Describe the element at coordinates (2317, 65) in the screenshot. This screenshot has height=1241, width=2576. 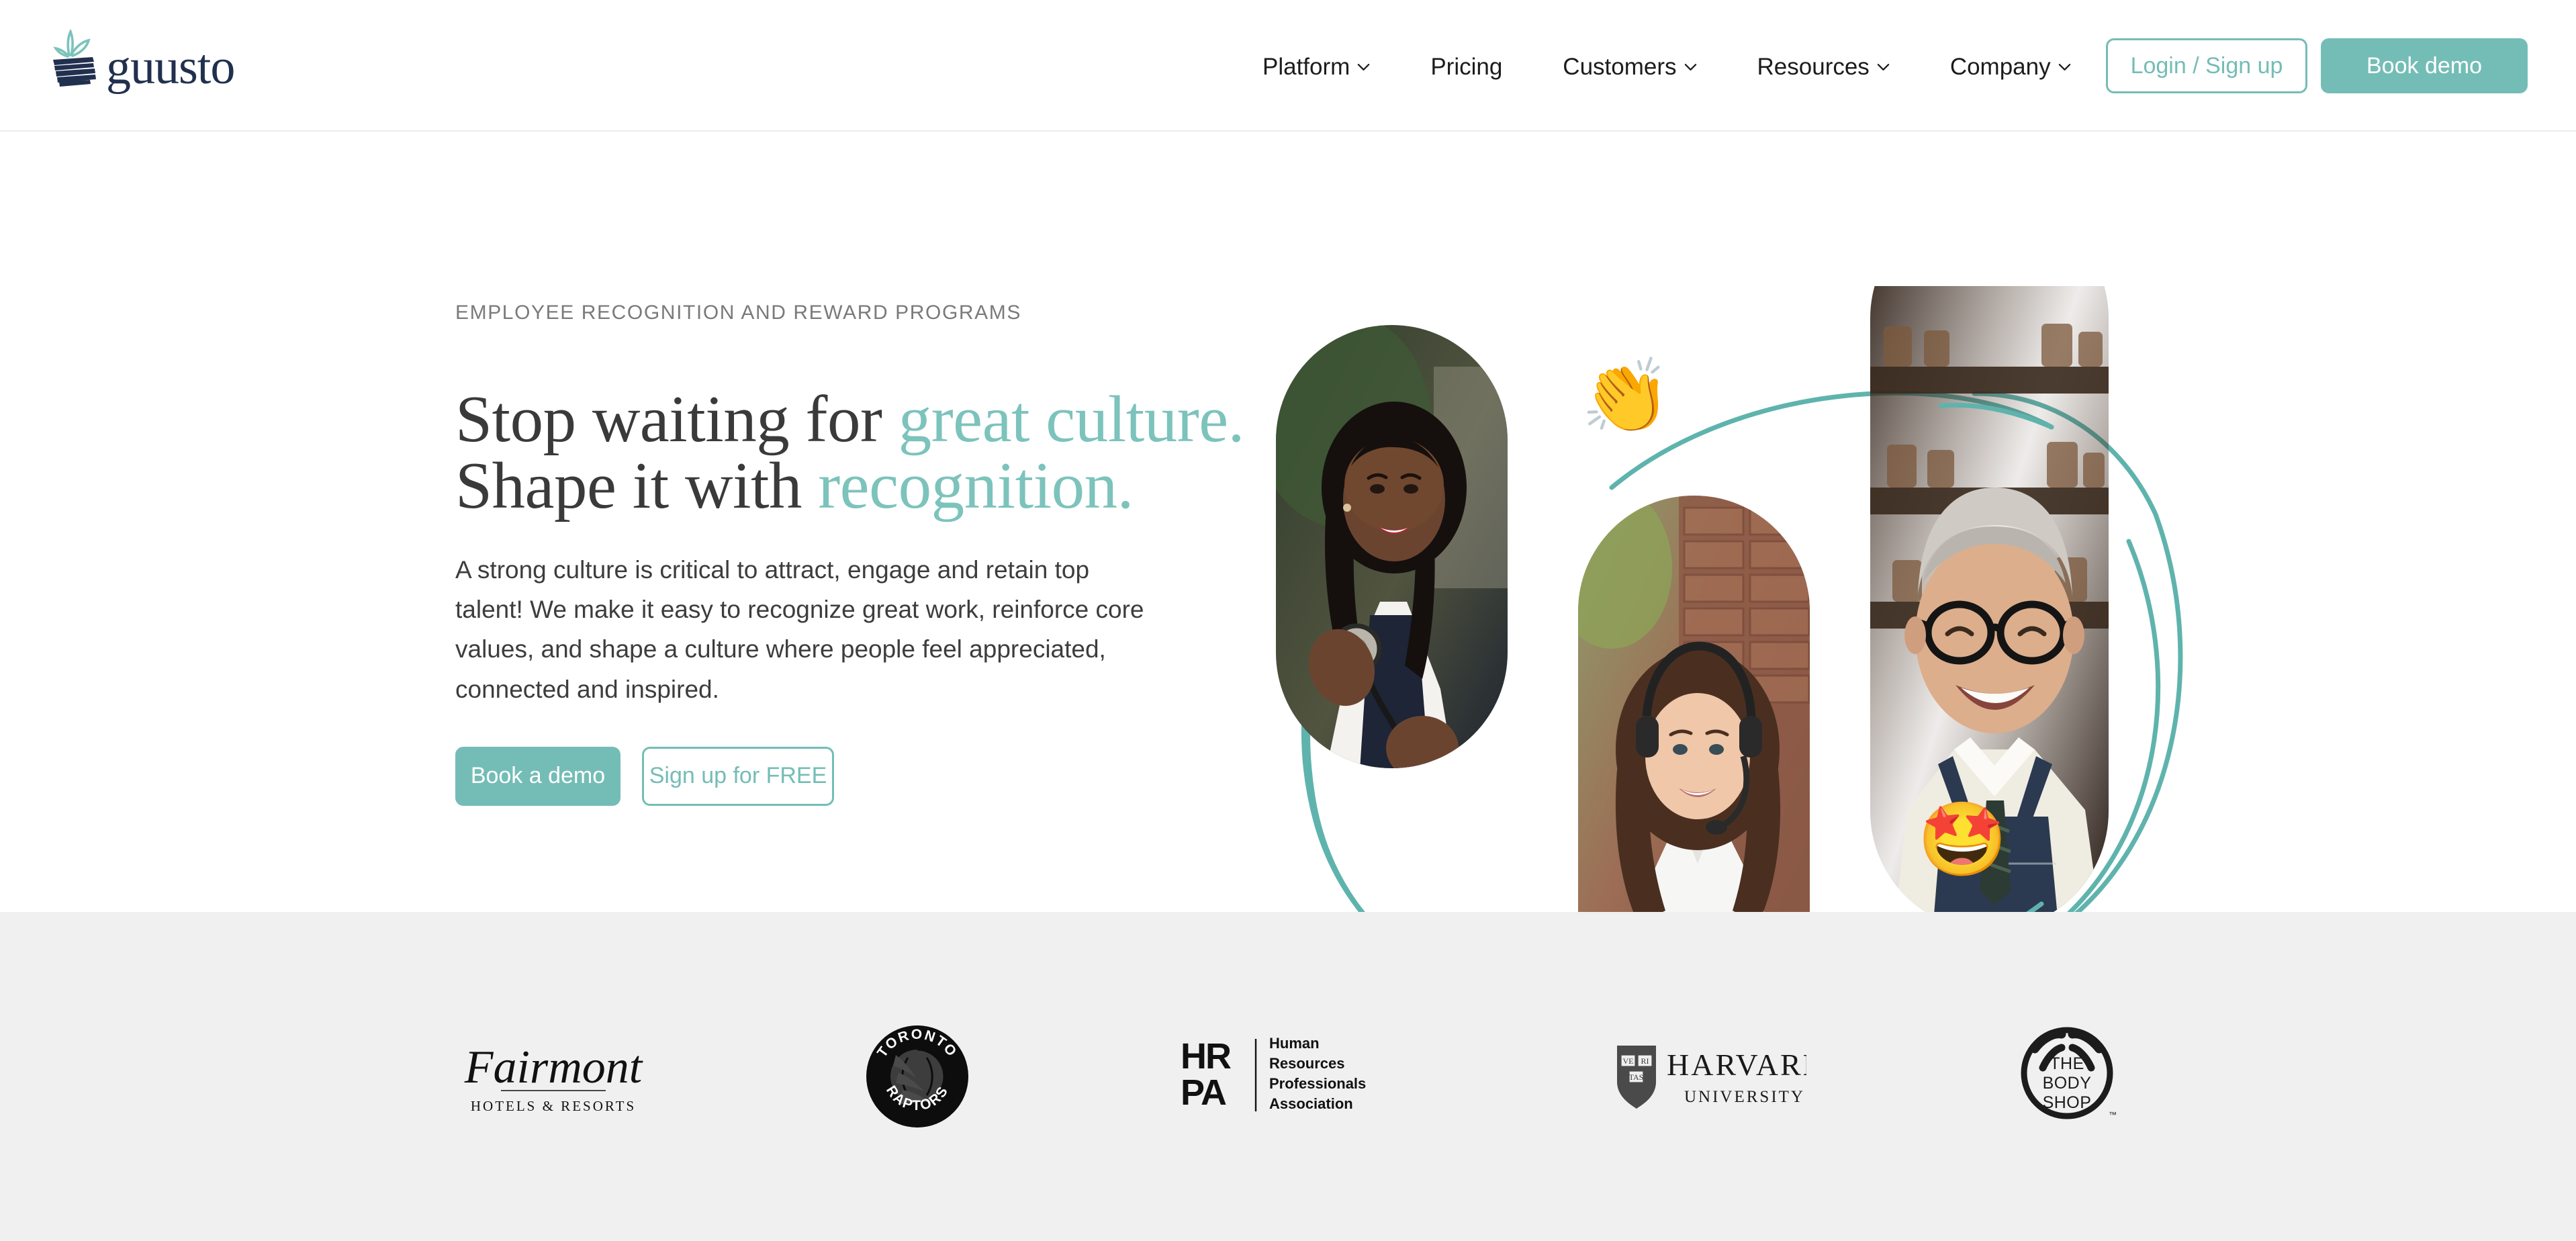
I see `header-actions: Login / Sign up Book demo` at that location.